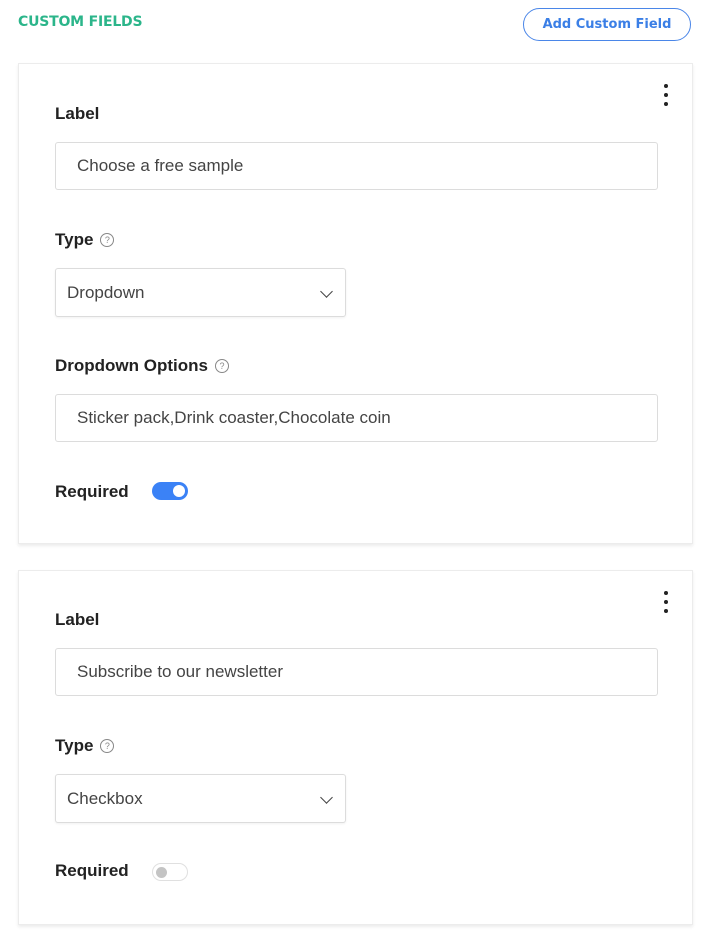  Describe the element at coordinates (105, 798) in the screenshot. I see `type-select-value: Checkbox` at that location.